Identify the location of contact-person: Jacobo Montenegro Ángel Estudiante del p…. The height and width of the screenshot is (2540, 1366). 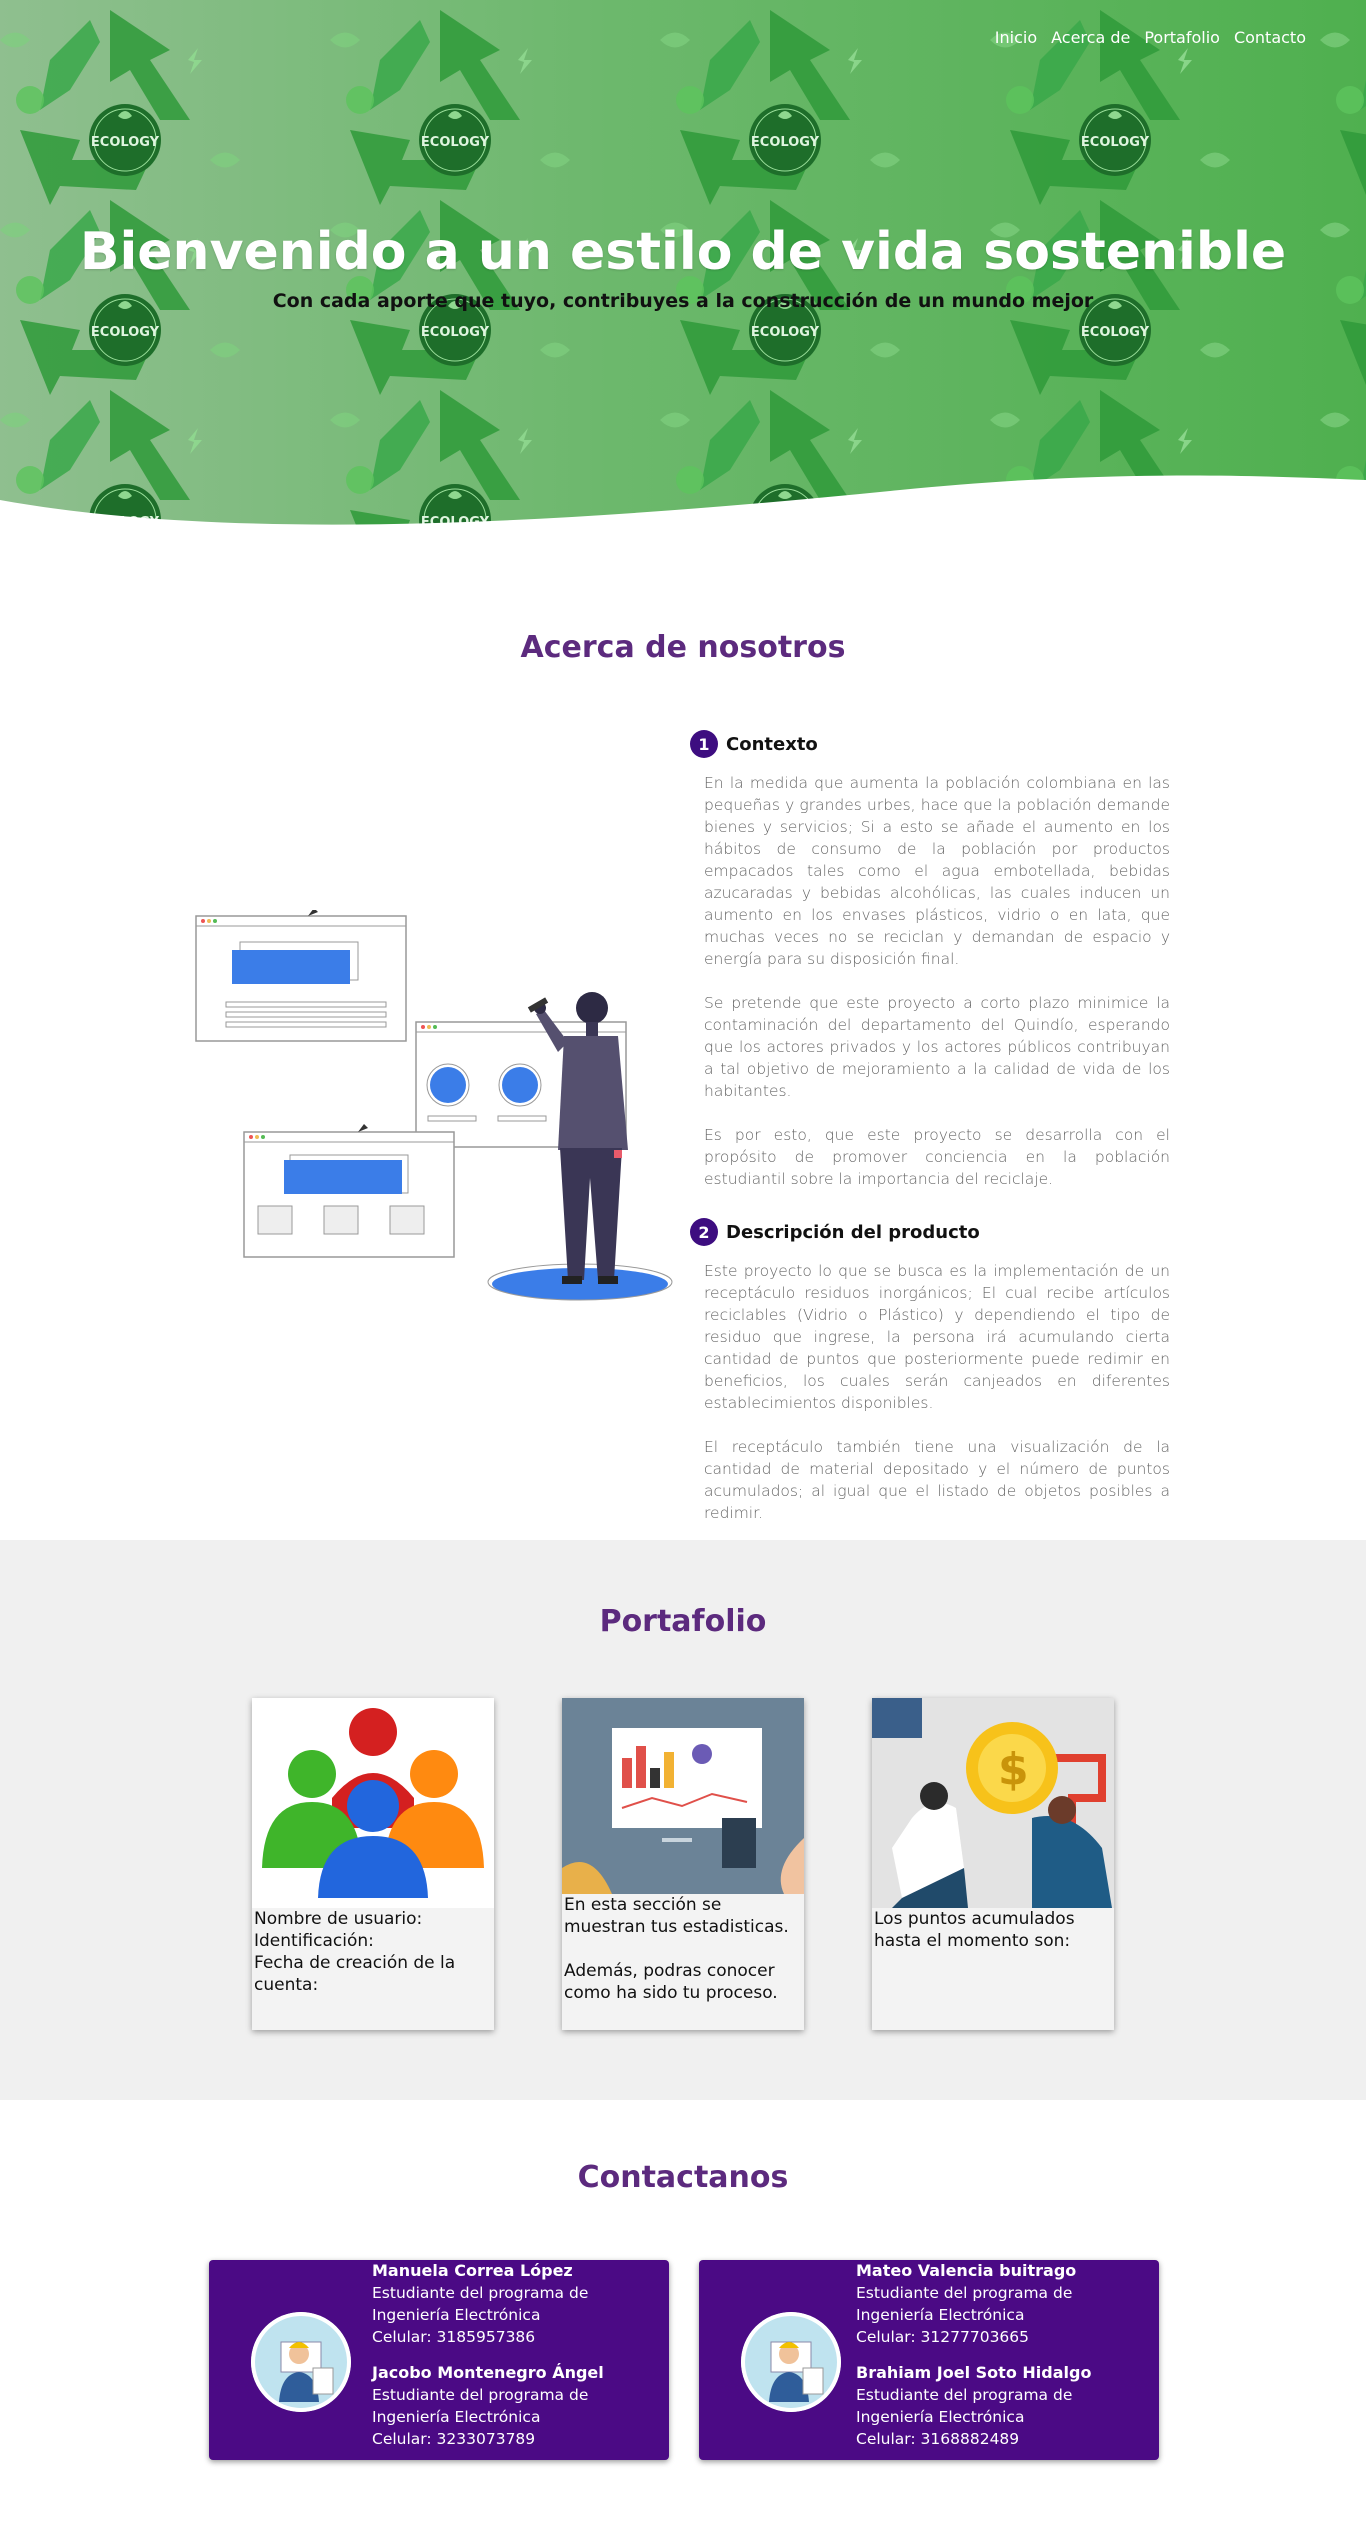
(517, 2406).